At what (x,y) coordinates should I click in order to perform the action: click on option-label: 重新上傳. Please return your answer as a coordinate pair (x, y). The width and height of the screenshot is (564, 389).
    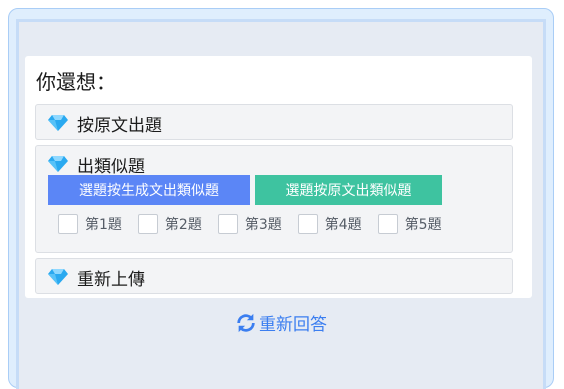
    Looking at the image, I should click on (111, 279).